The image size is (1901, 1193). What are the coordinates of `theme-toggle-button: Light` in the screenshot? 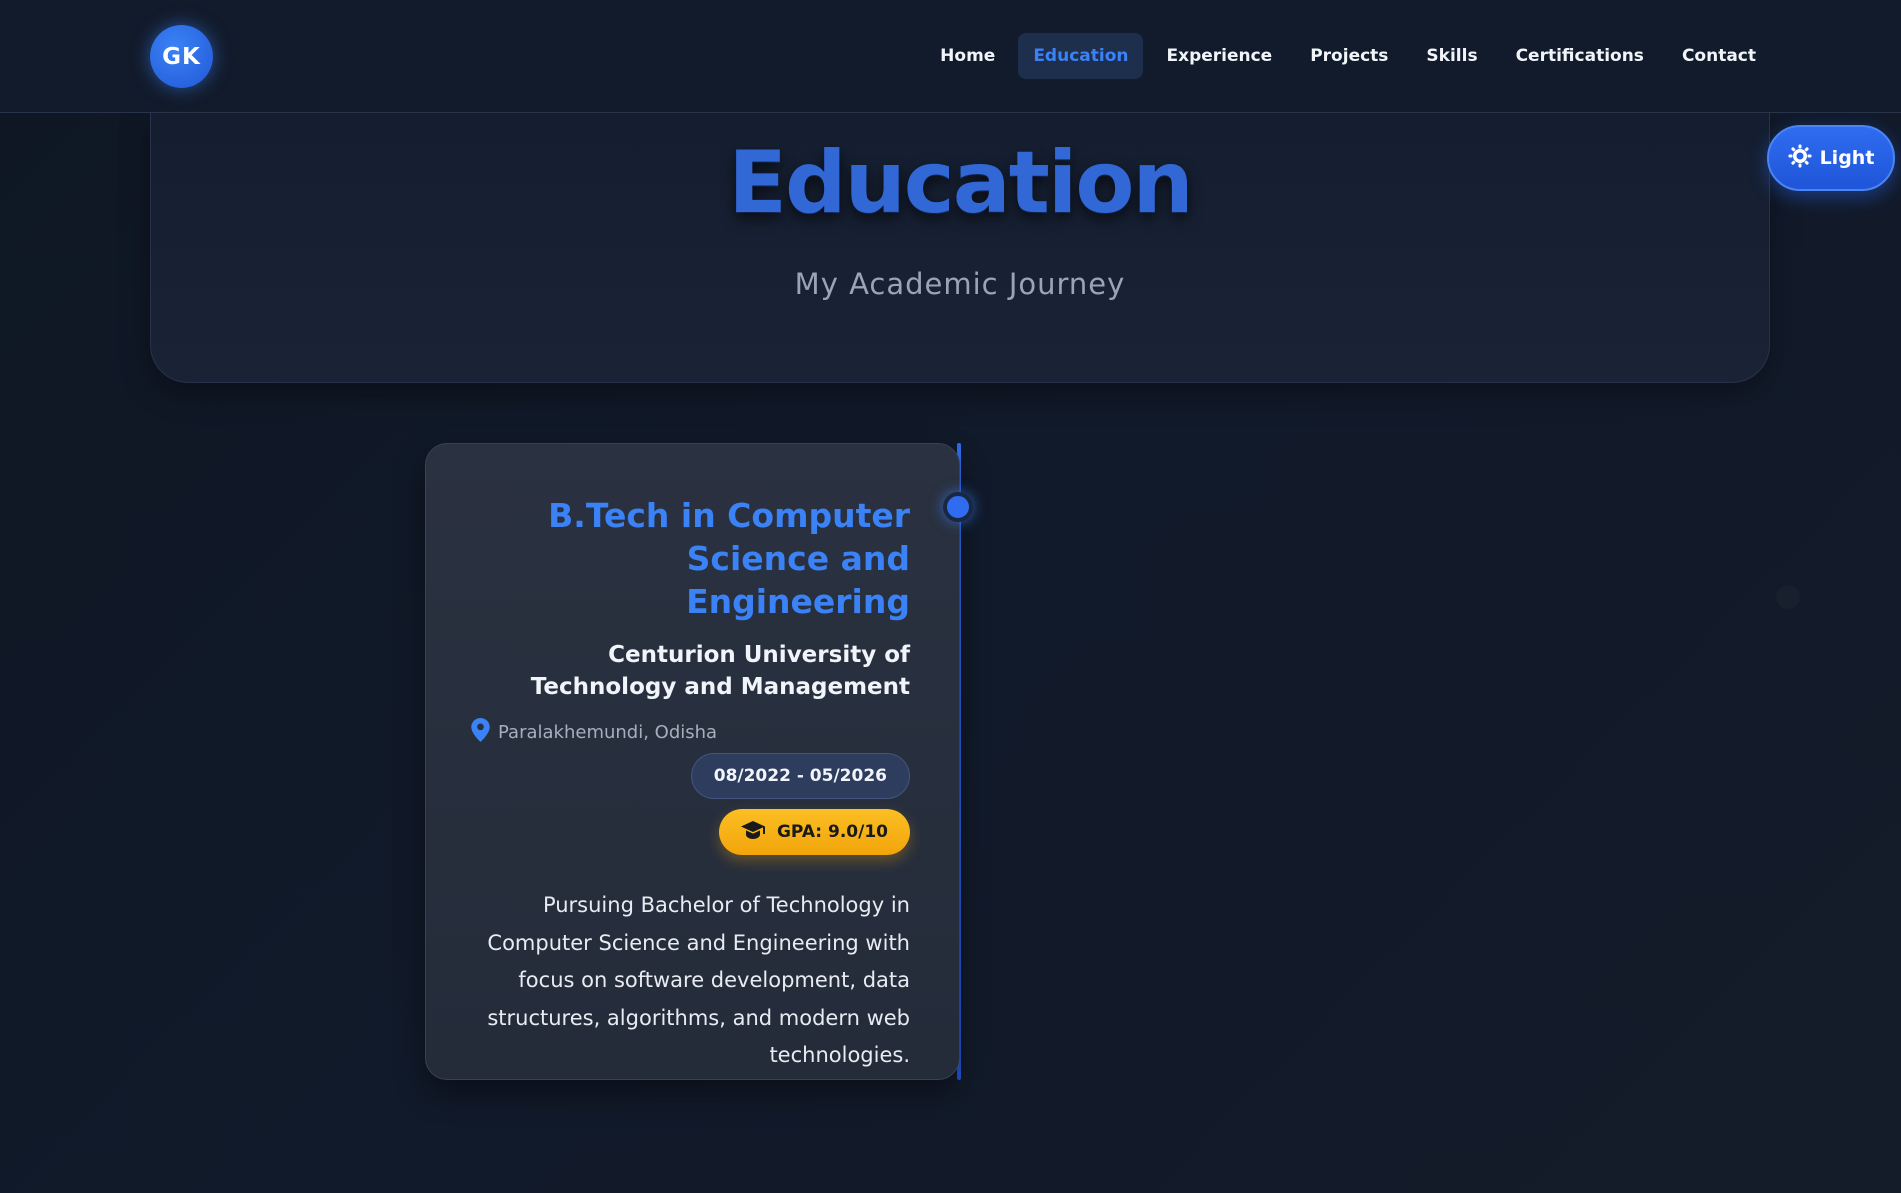 It's located at (1831, 158).